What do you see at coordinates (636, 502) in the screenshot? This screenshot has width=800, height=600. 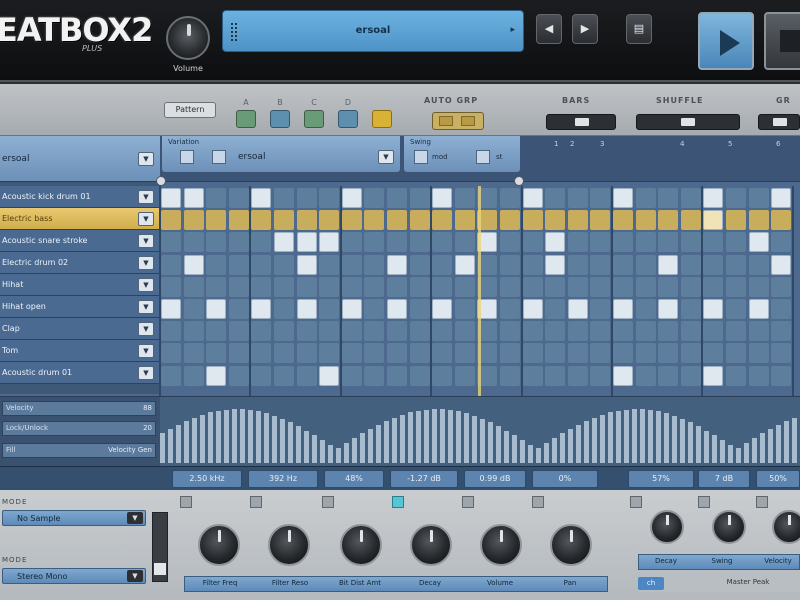 I see `decay-global-checkbox` at bounding box center [636, 502].